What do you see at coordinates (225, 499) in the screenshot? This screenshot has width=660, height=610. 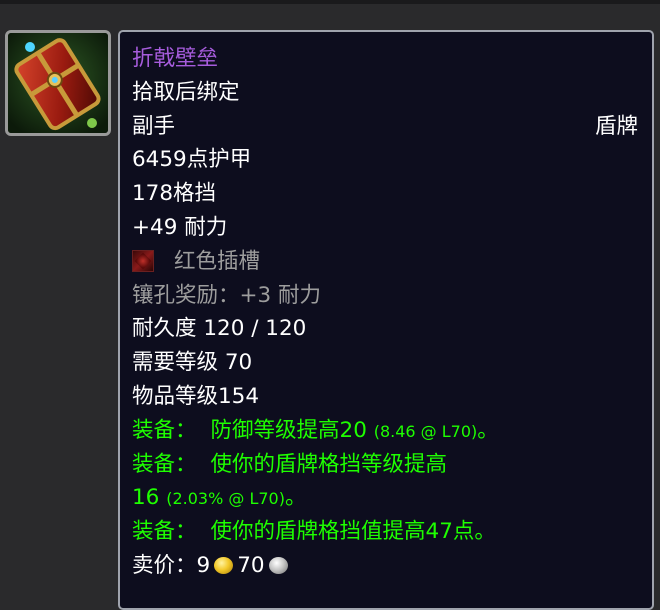 I see `equip-note: (2.03% @ L70)` at bounding box center [225, 499].